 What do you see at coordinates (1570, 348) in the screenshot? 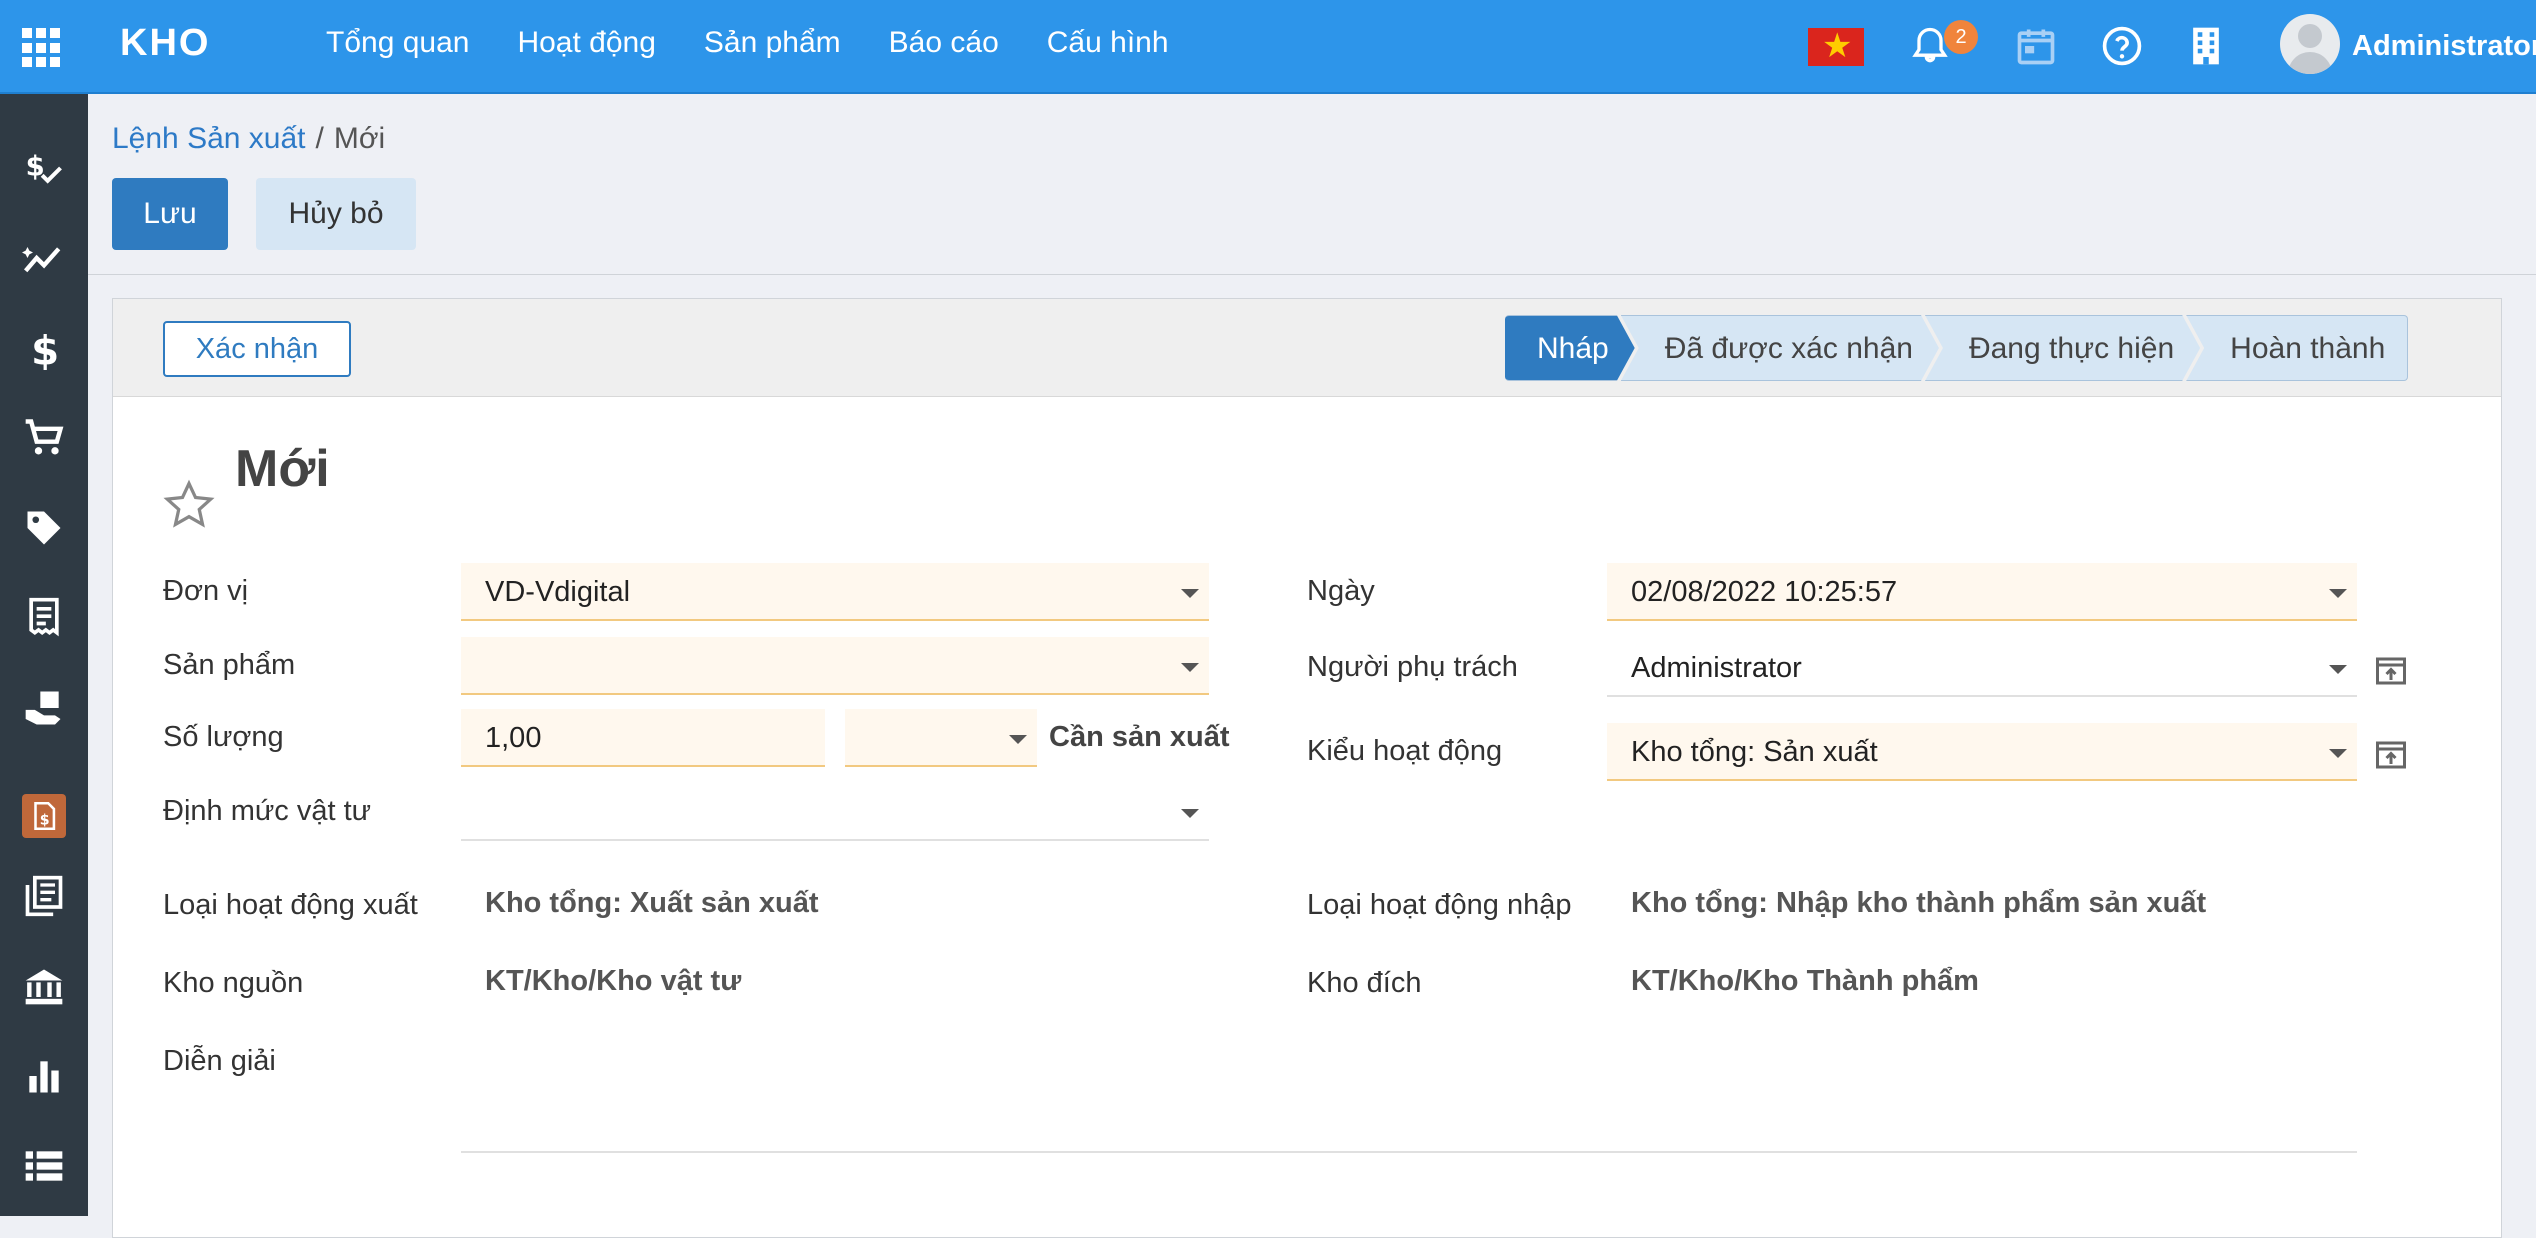
I see `stage-draft: Nháp` at bounding box center [1570, 348].